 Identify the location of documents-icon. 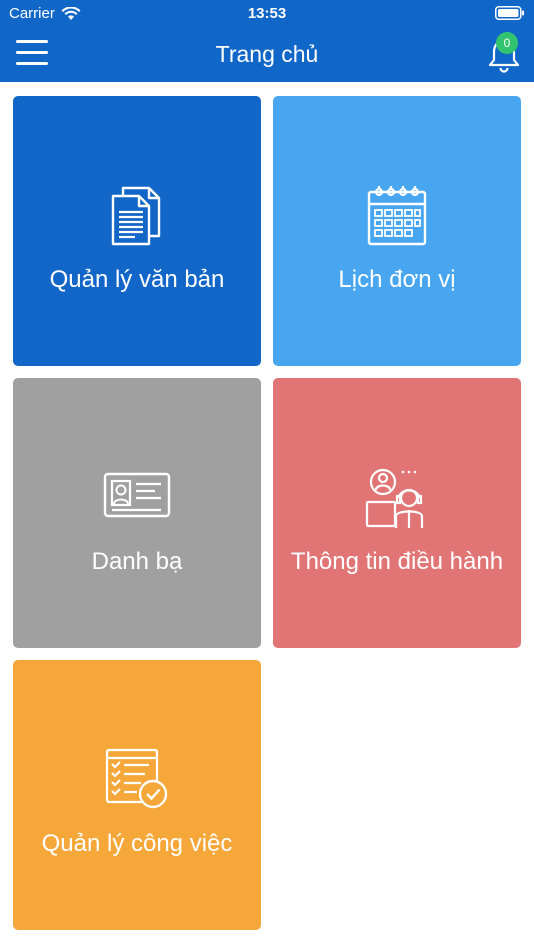
(136, 216).